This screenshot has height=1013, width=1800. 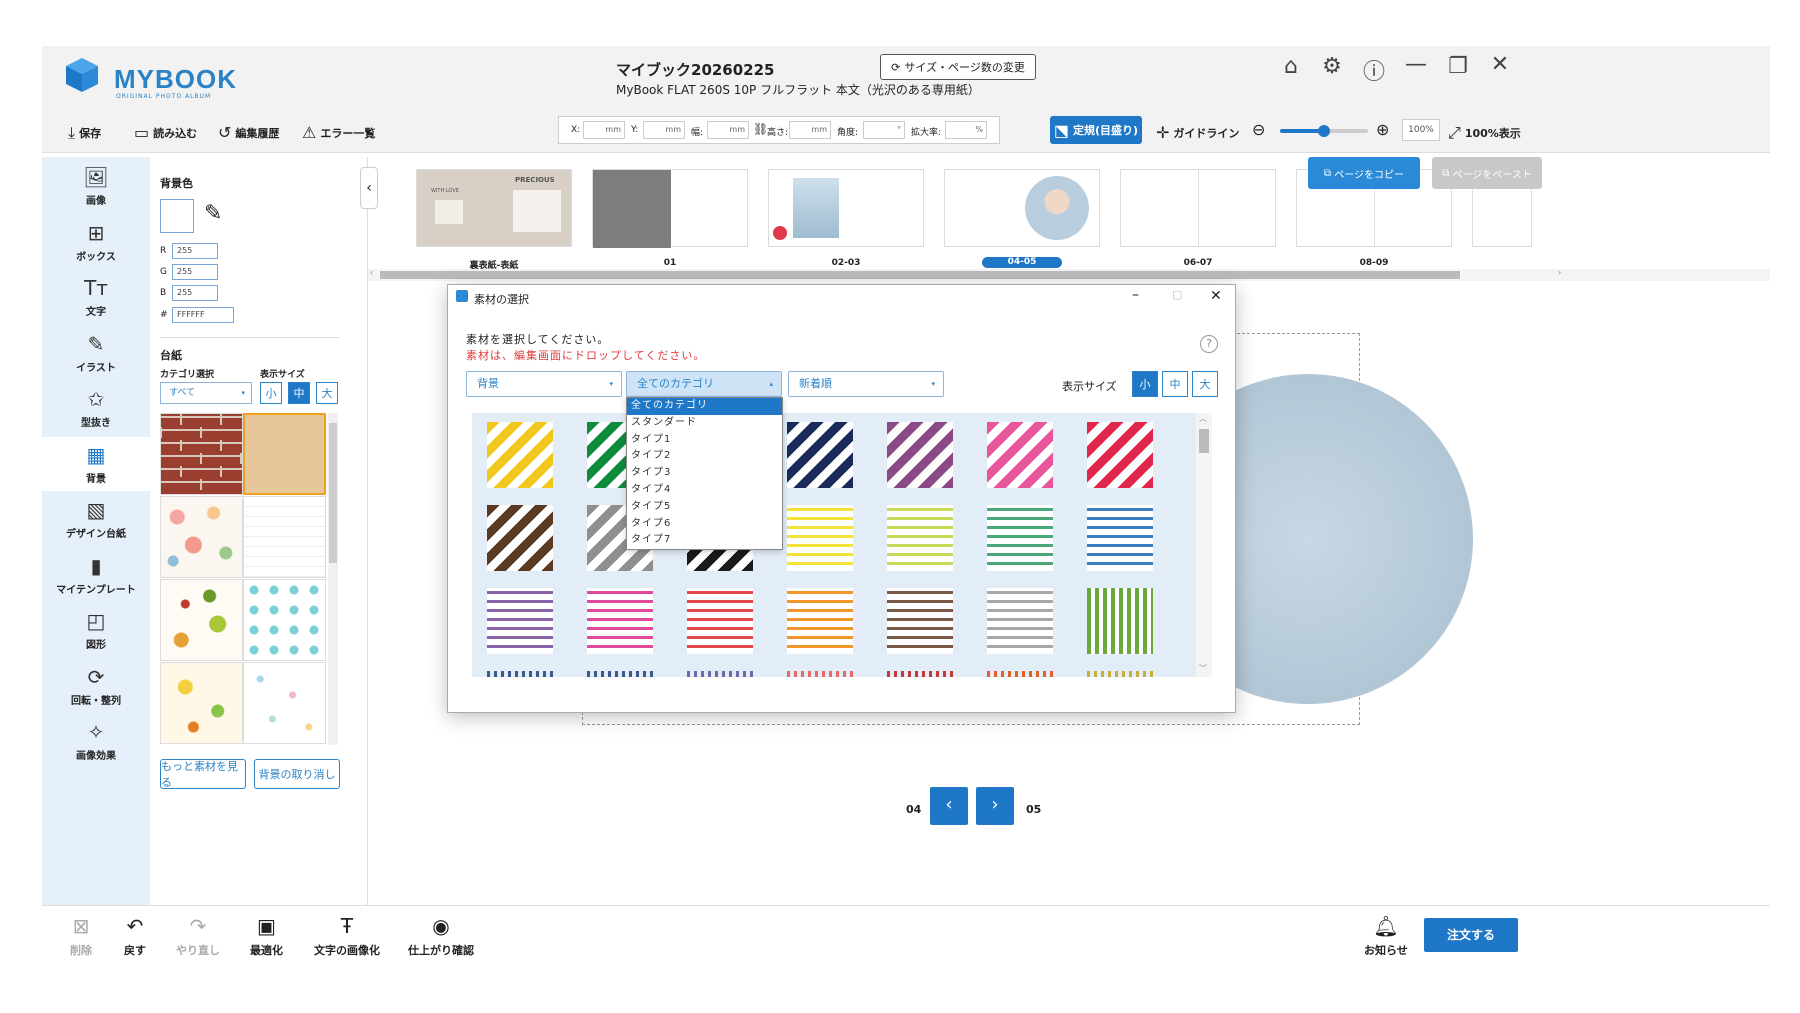 I want to click on page-thumb-label: 06-07, so click(x=1198, y=263).